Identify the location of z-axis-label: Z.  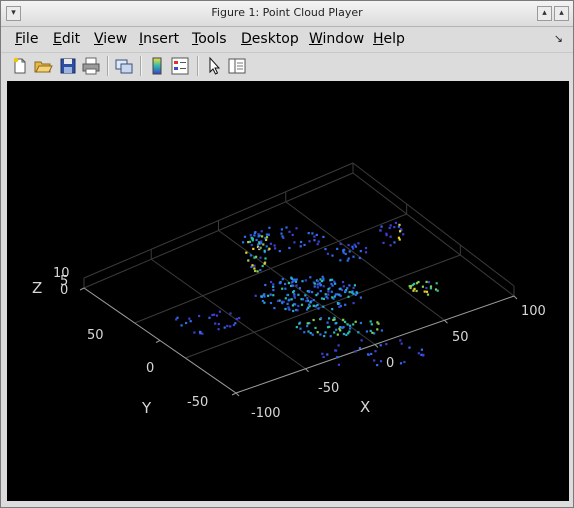
(37, 288).